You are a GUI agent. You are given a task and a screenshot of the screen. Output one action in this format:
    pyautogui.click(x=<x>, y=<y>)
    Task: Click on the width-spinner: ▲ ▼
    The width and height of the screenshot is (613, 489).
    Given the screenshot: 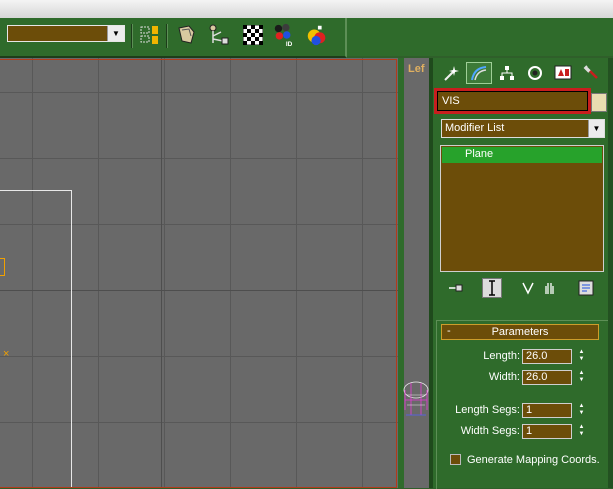 What is the action you would take?
    pyautogui.click(x=581, y=377)
    